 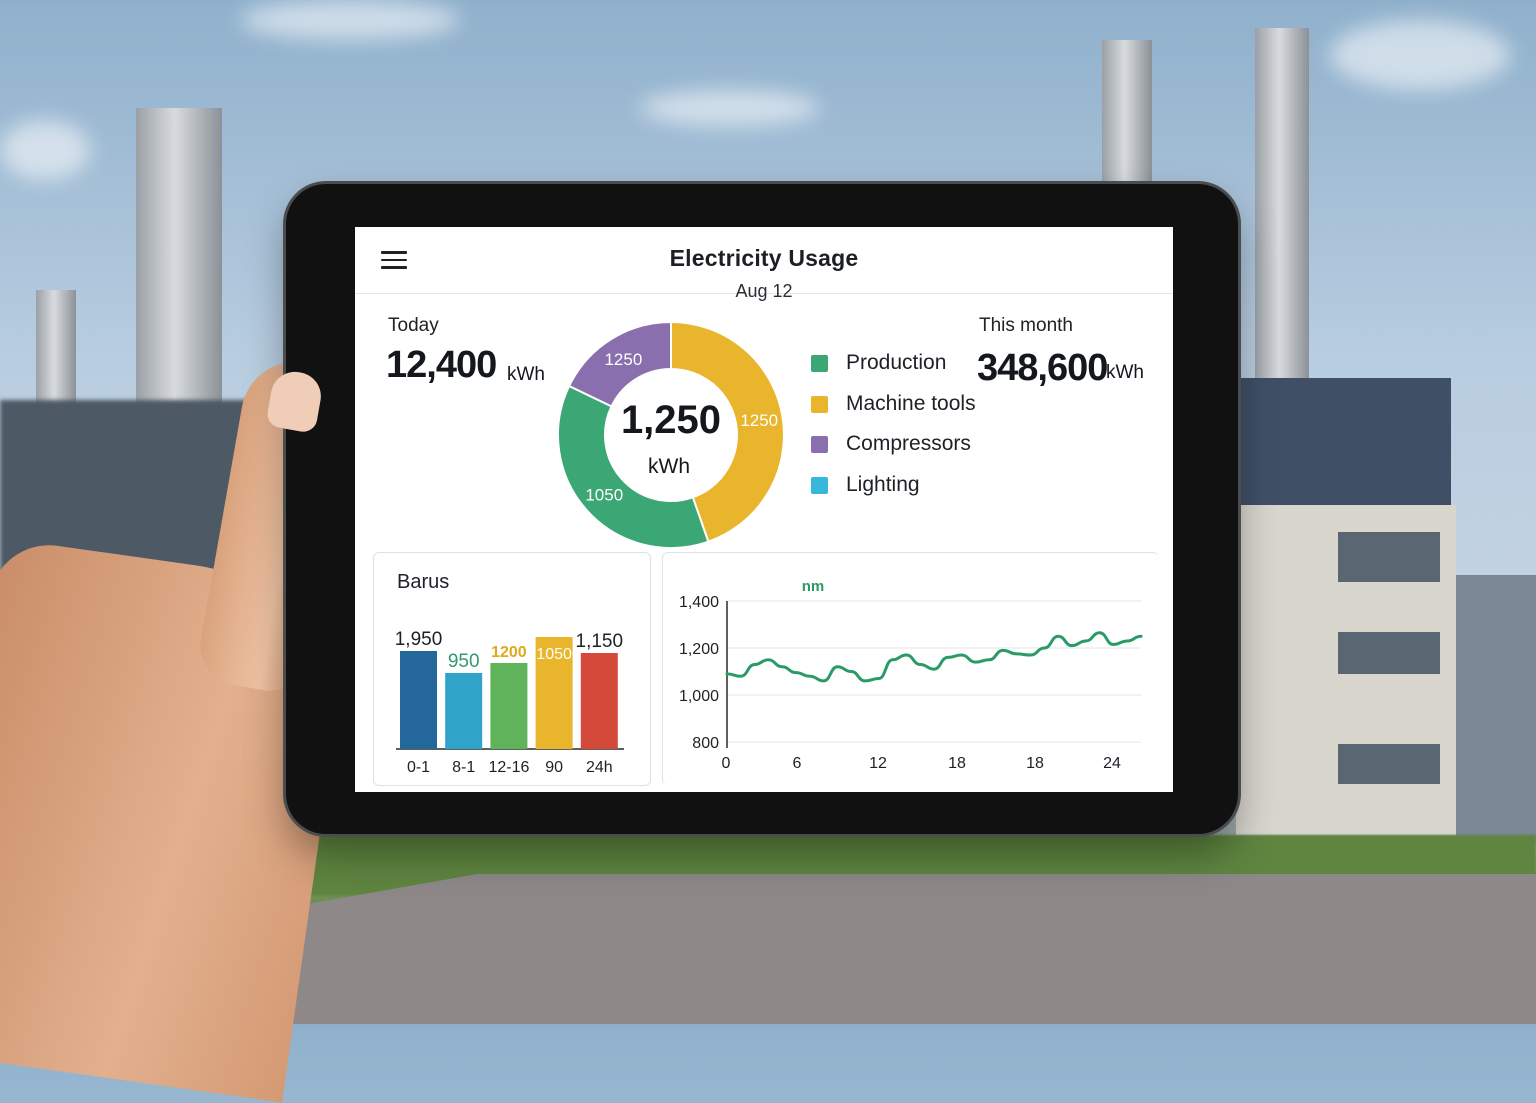 What do you see at coordinates (1026, 325) in the screenshot?
I see `month-label: This month` at bounding box center [1026, 325].